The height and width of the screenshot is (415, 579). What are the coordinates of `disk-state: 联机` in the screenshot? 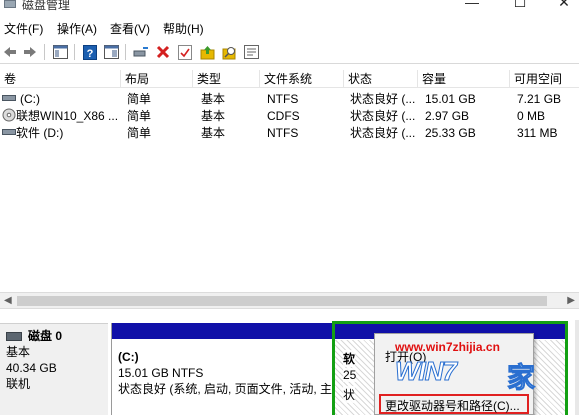 It's located at (18, 384).